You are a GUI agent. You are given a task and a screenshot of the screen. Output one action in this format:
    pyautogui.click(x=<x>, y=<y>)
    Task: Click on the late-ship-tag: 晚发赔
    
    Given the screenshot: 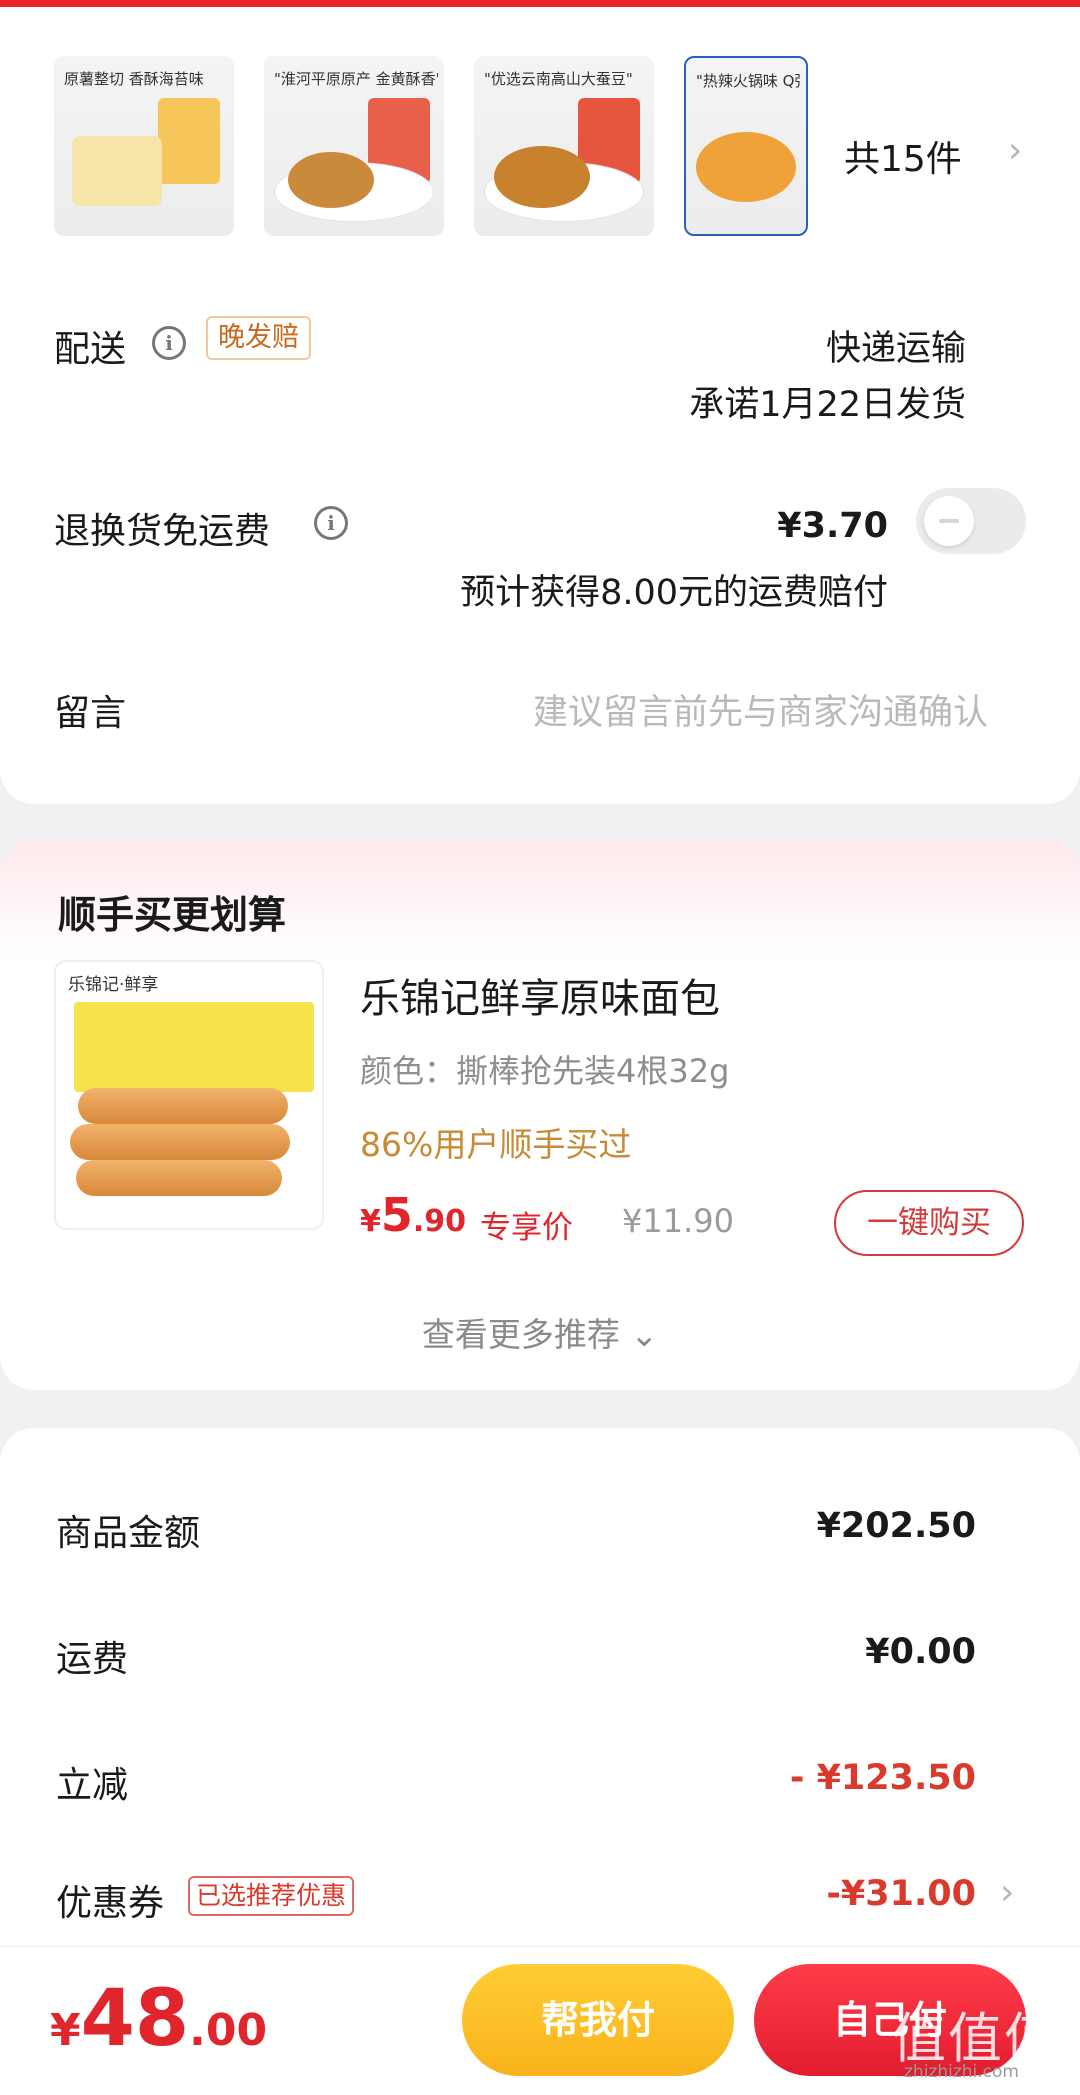 What is the action you would take?
    pyautogui.click(x=258, y=338)
    